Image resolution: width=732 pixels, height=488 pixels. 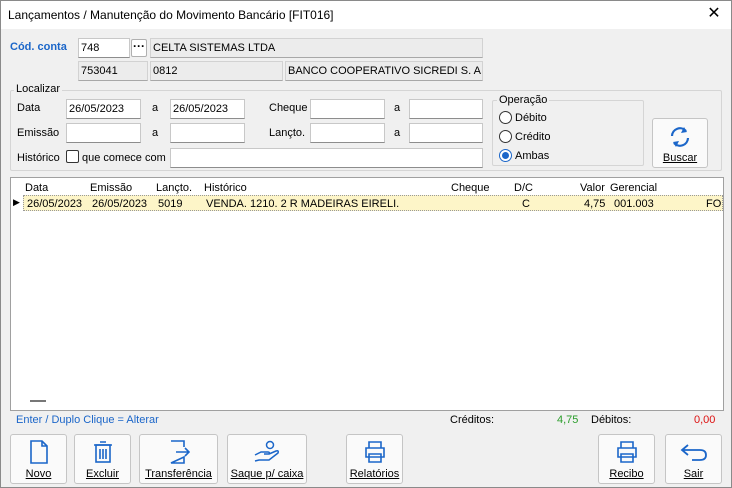 I want to click on hand-coin-icon, so click(x=266, y=451).